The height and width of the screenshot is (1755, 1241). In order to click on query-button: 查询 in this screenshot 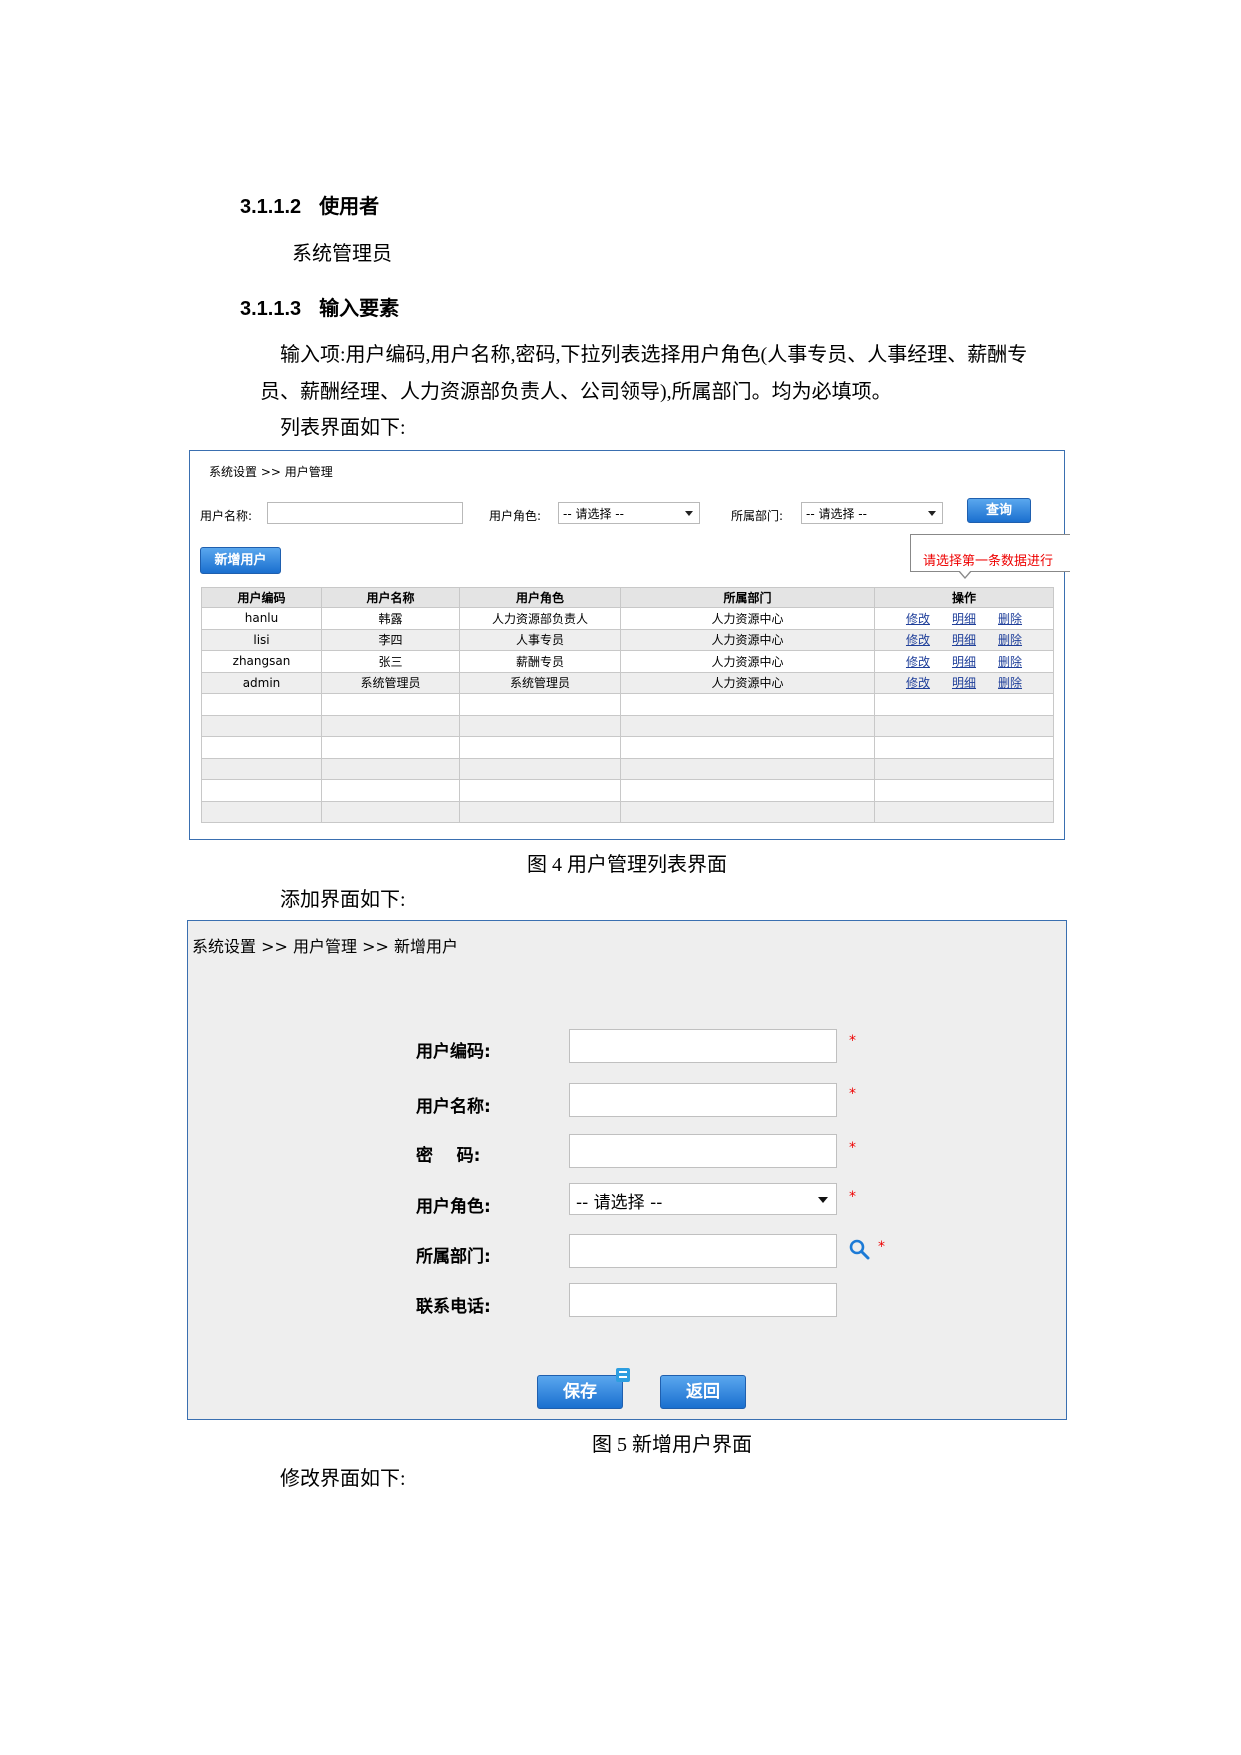, I will do `click(999, 510)`.